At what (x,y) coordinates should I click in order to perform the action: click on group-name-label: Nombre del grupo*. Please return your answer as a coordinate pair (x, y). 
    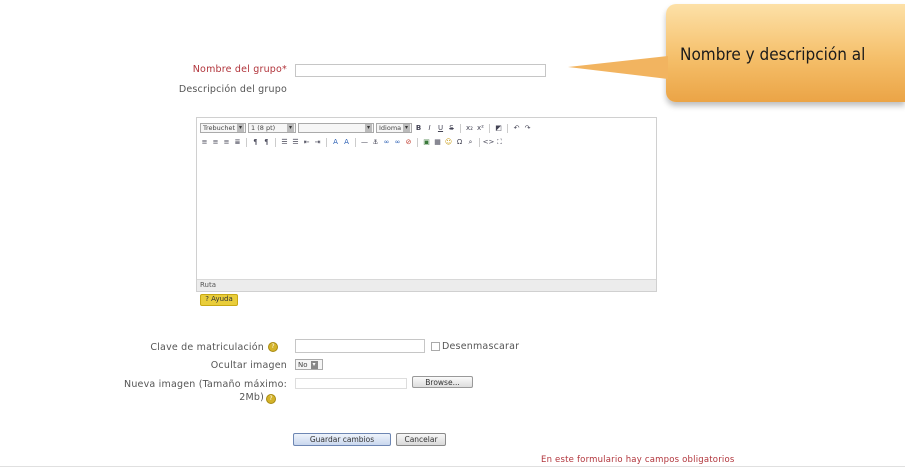
    Looking at the image, I should click on (239, 69).